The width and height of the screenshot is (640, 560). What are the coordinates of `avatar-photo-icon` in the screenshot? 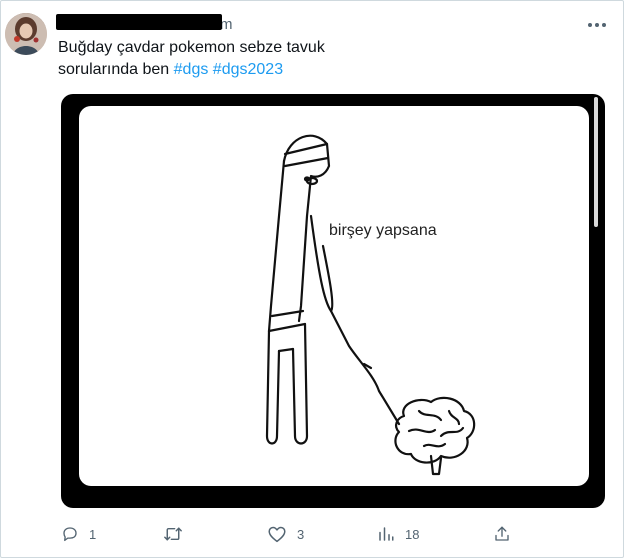 It's located at (26, 34).